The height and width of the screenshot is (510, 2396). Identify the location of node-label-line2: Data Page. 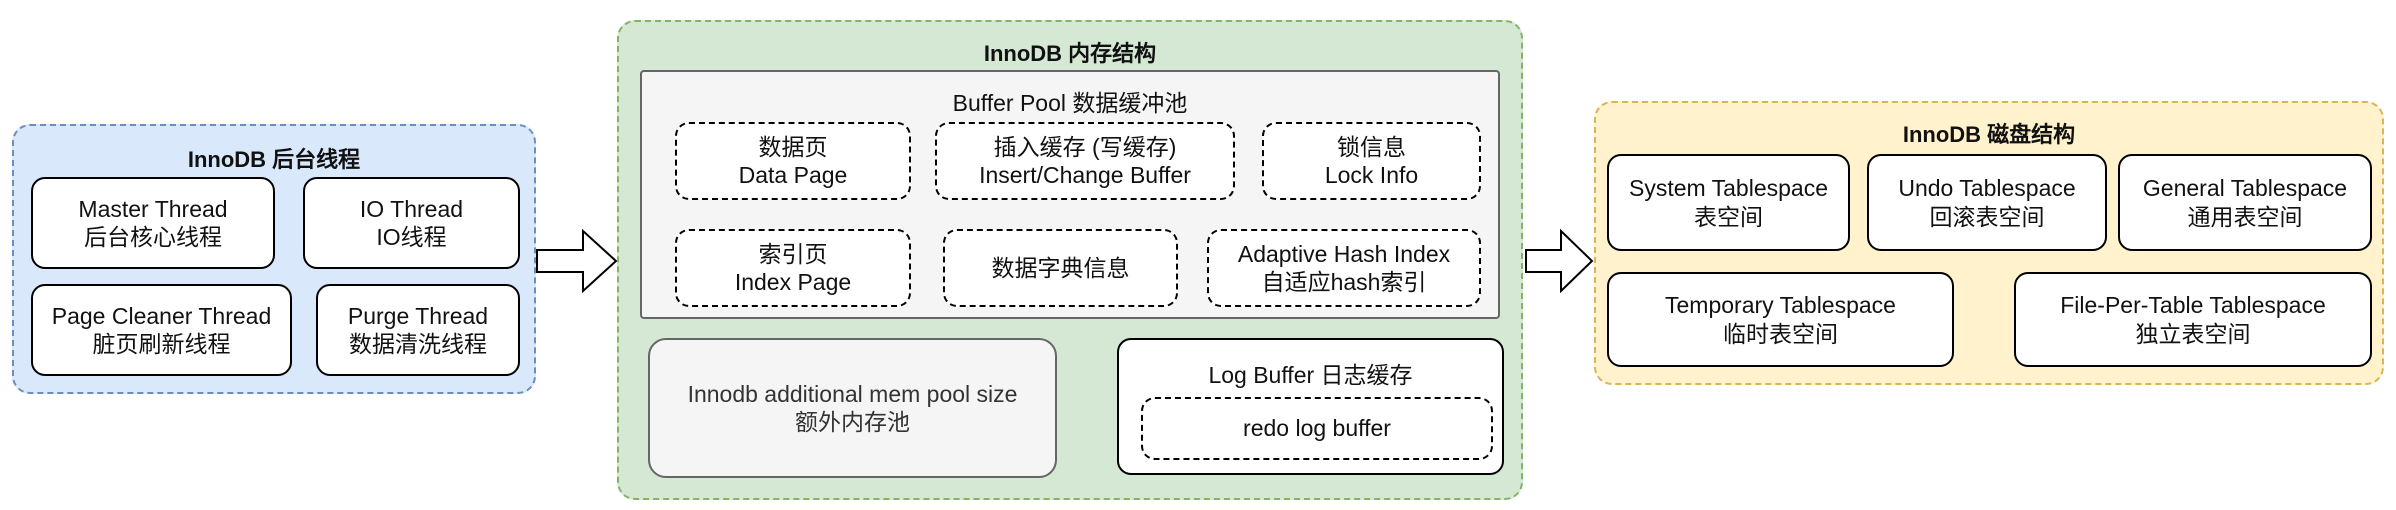
(793, 175).